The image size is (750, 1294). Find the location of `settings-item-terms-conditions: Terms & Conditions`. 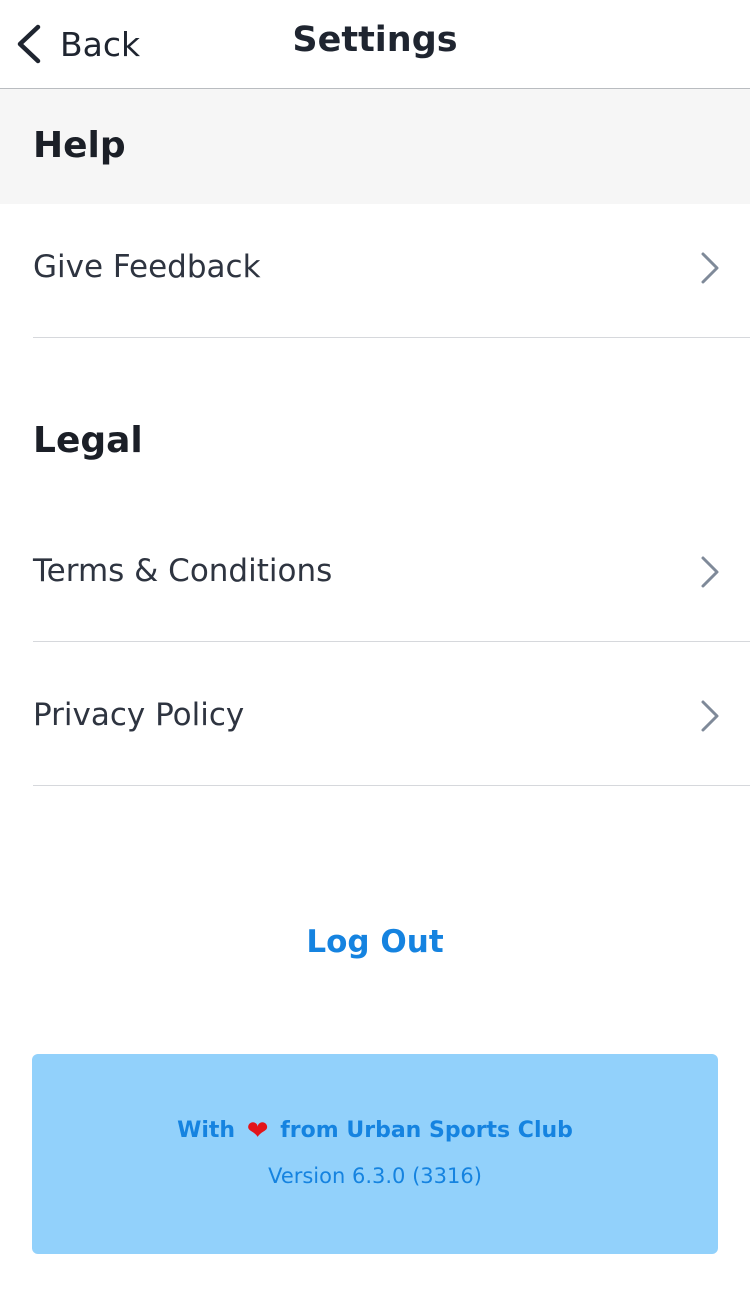

settings-item-terms-conditions: Terms & Conditions is located at coordinates (391, 574).